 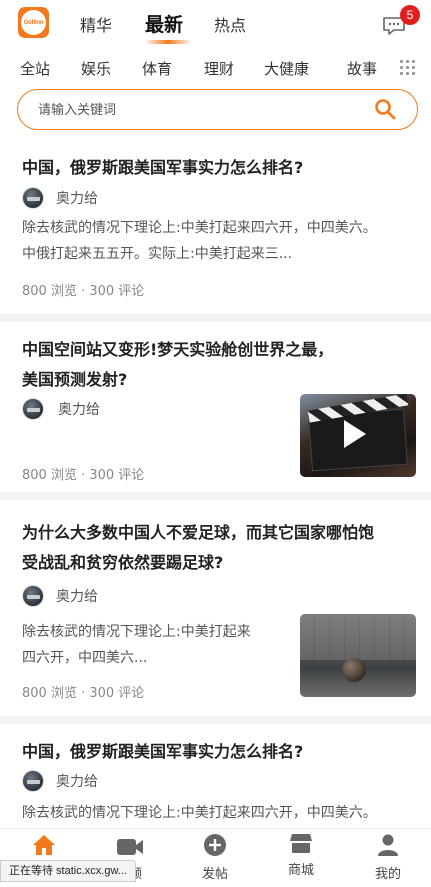 I want to click on add-post-icon, so click(x=215, y=845).